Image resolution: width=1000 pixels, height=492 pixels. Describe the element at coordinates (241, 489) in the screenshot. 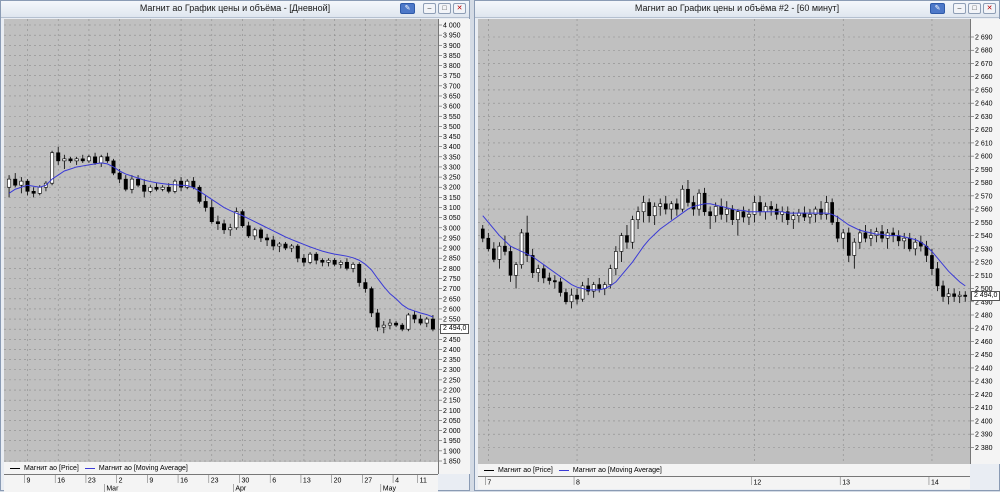

I see `x-month-label: Apr` at that location.